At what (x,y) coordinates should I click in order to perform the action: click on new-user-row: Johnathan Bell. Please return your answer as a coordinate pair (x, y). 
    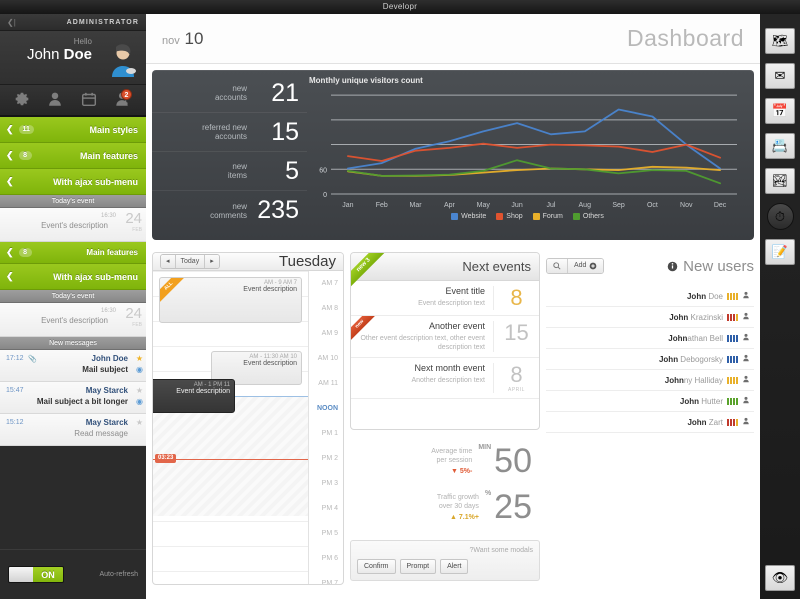
    Looking at the image, I should click on (650, 338).